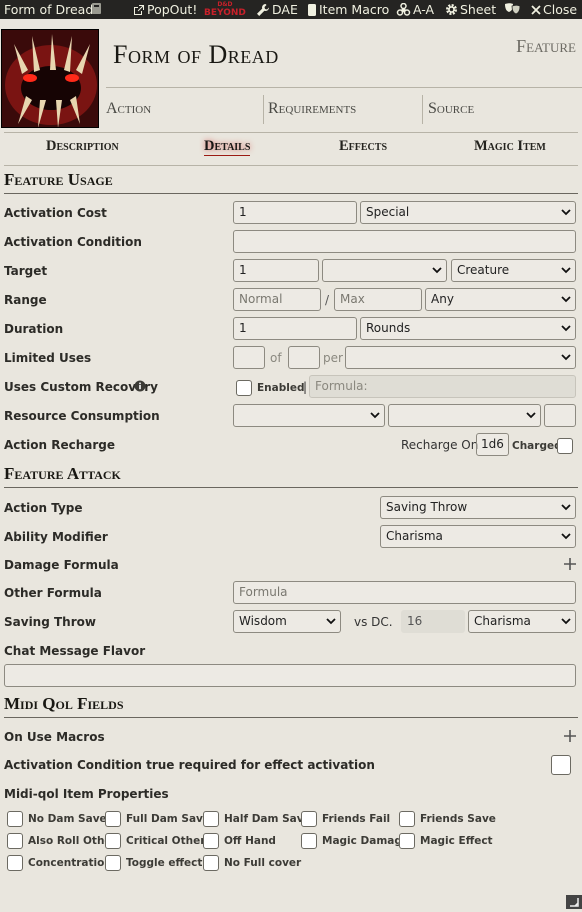 The height and width of the screenshot is (912, 582). I want to click on chat-flavor-input, so click(290, 675).